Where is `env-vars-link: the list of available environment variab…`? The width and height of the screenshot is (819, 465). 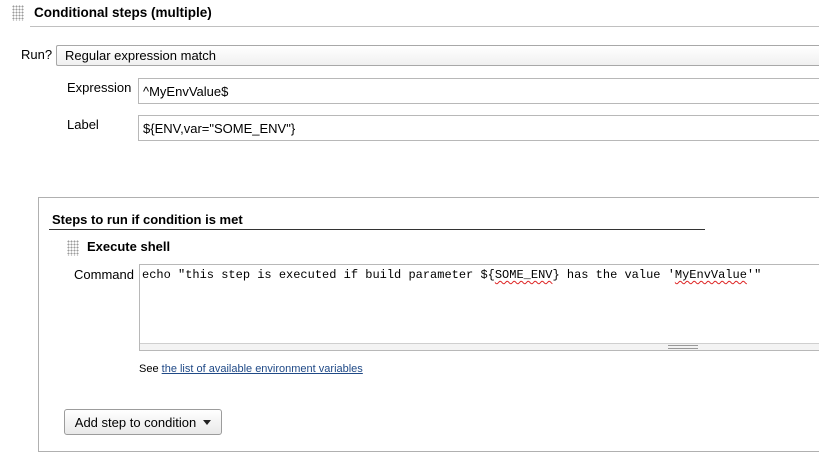 env-vars-link: the list of available environment variab… is located at coordinates (262, 369).